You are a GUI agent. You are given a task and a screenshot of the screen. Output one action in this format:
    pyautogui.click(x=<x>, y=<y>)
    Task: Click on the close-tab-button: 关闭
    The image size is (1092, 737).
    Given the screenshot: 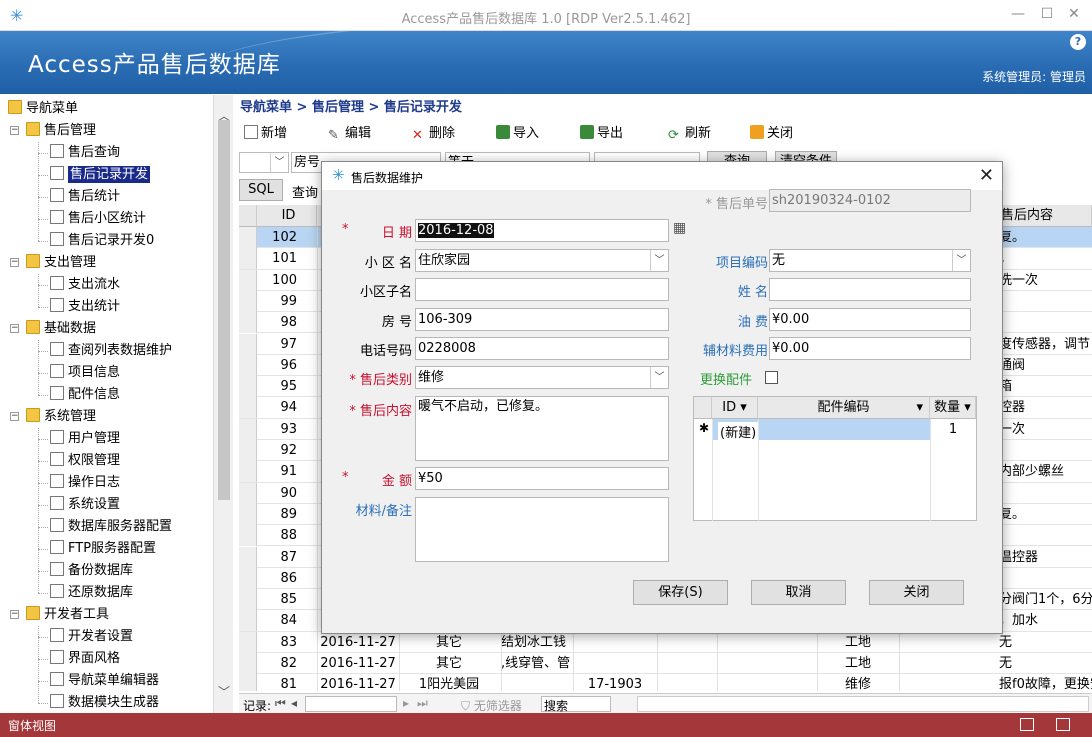 What is the action you would take?
    pyautogui.click(x=771, y=131)
    